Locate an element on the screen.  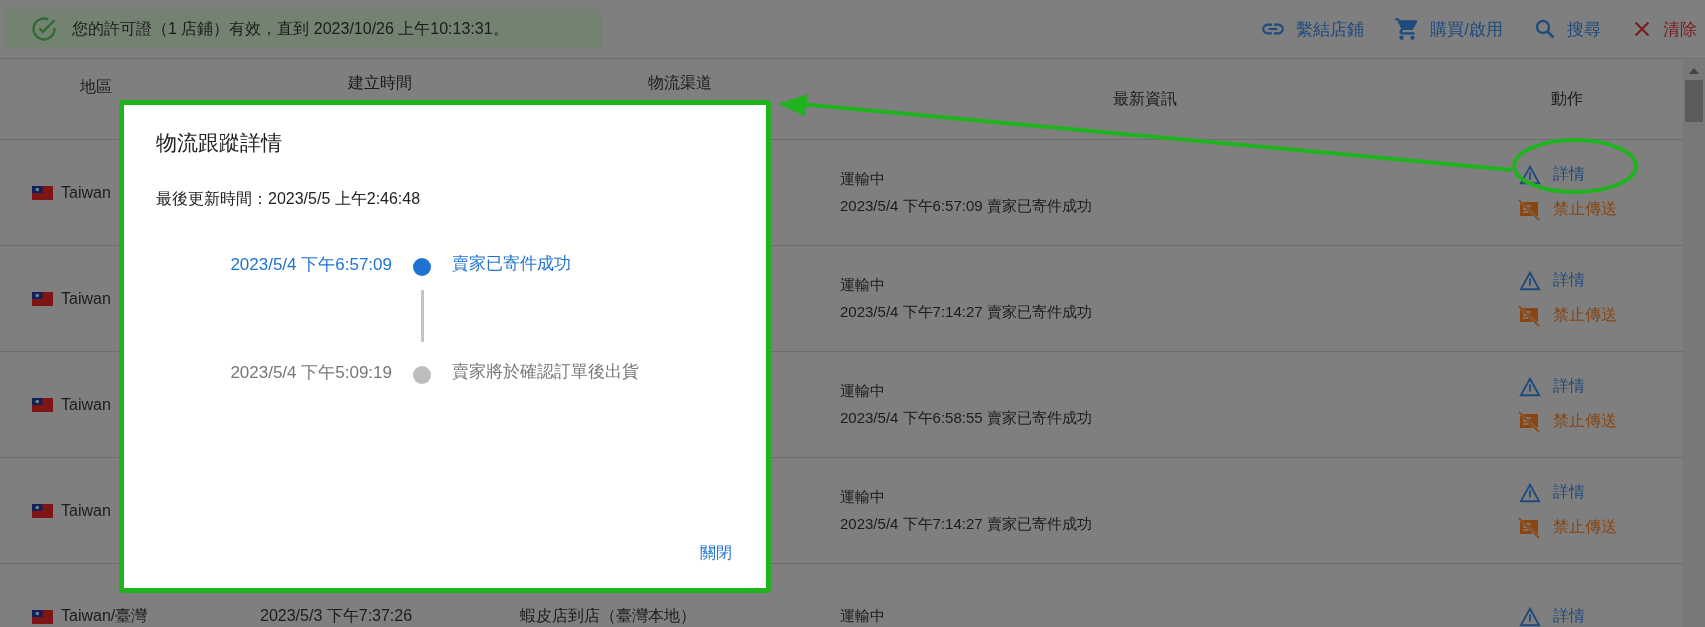
event-description: 賣家已寄件成功 is located at coordinates (512, 264).